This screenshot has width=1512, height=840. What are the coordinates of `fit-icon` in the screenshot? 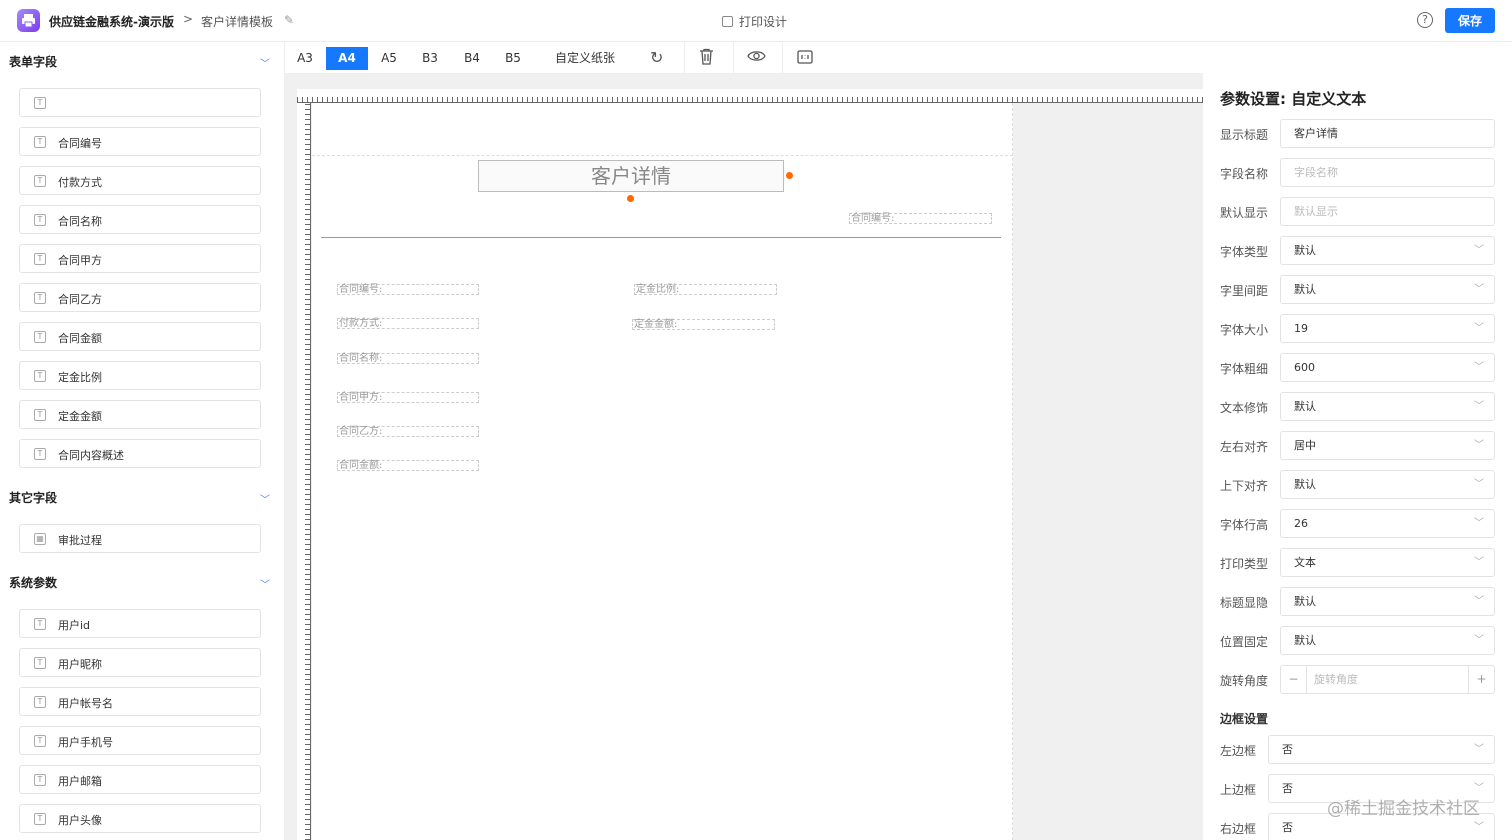 It's located at (805, 59).